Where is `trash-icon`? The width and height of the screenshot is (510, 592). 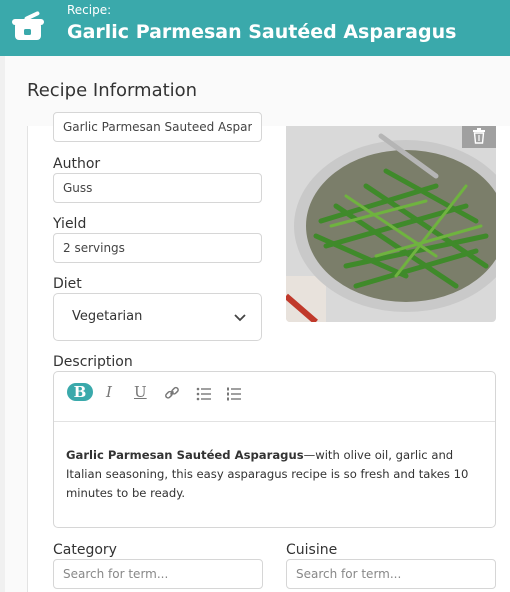
trash-icon is located at coordinates (479, 136).